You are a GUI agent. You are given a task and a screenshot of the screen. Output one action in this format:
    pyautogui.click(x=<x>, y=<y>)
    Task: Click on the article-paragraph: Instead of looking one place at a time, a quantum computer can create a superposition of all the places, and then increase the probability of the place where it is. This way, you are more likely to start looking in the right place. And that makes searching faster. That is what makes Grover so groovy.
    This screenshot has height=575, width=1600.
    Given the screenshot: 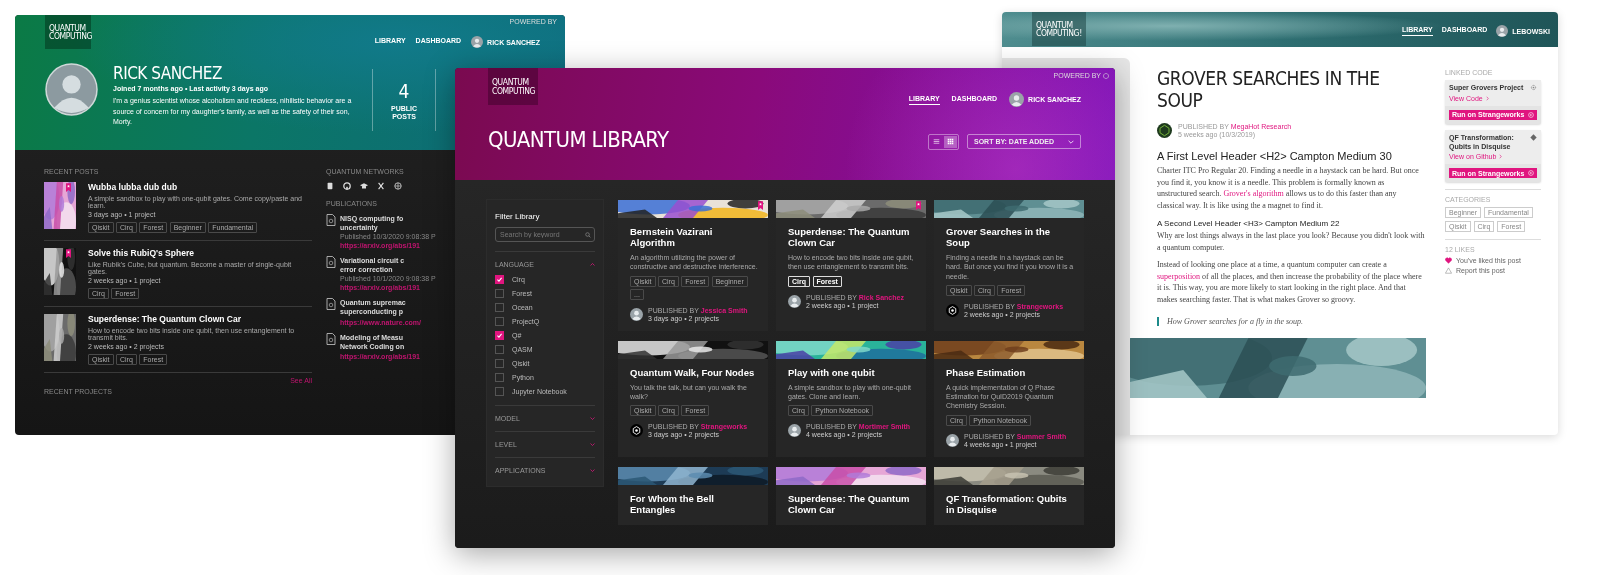 What is the action you would take?
    pyautogui.click(x=1290, y=282)
    